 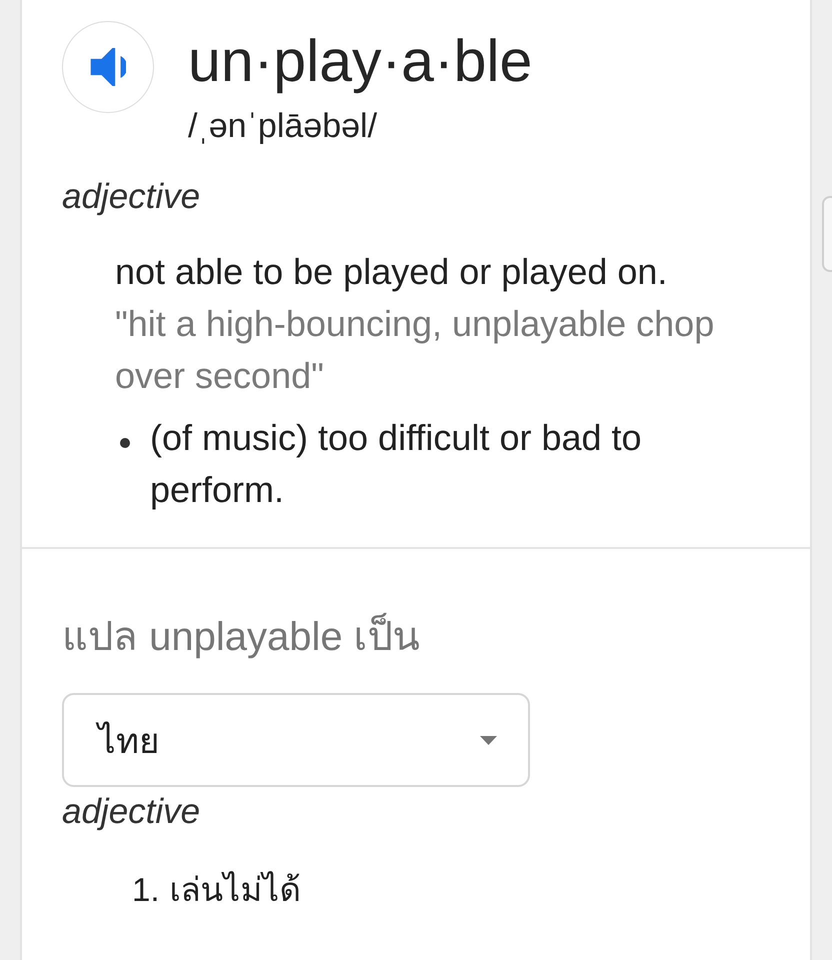 What do you see at coordinates (296, 740) in the screenshot?
I see `language-select: ไทย` at bounding box center [296, 740].